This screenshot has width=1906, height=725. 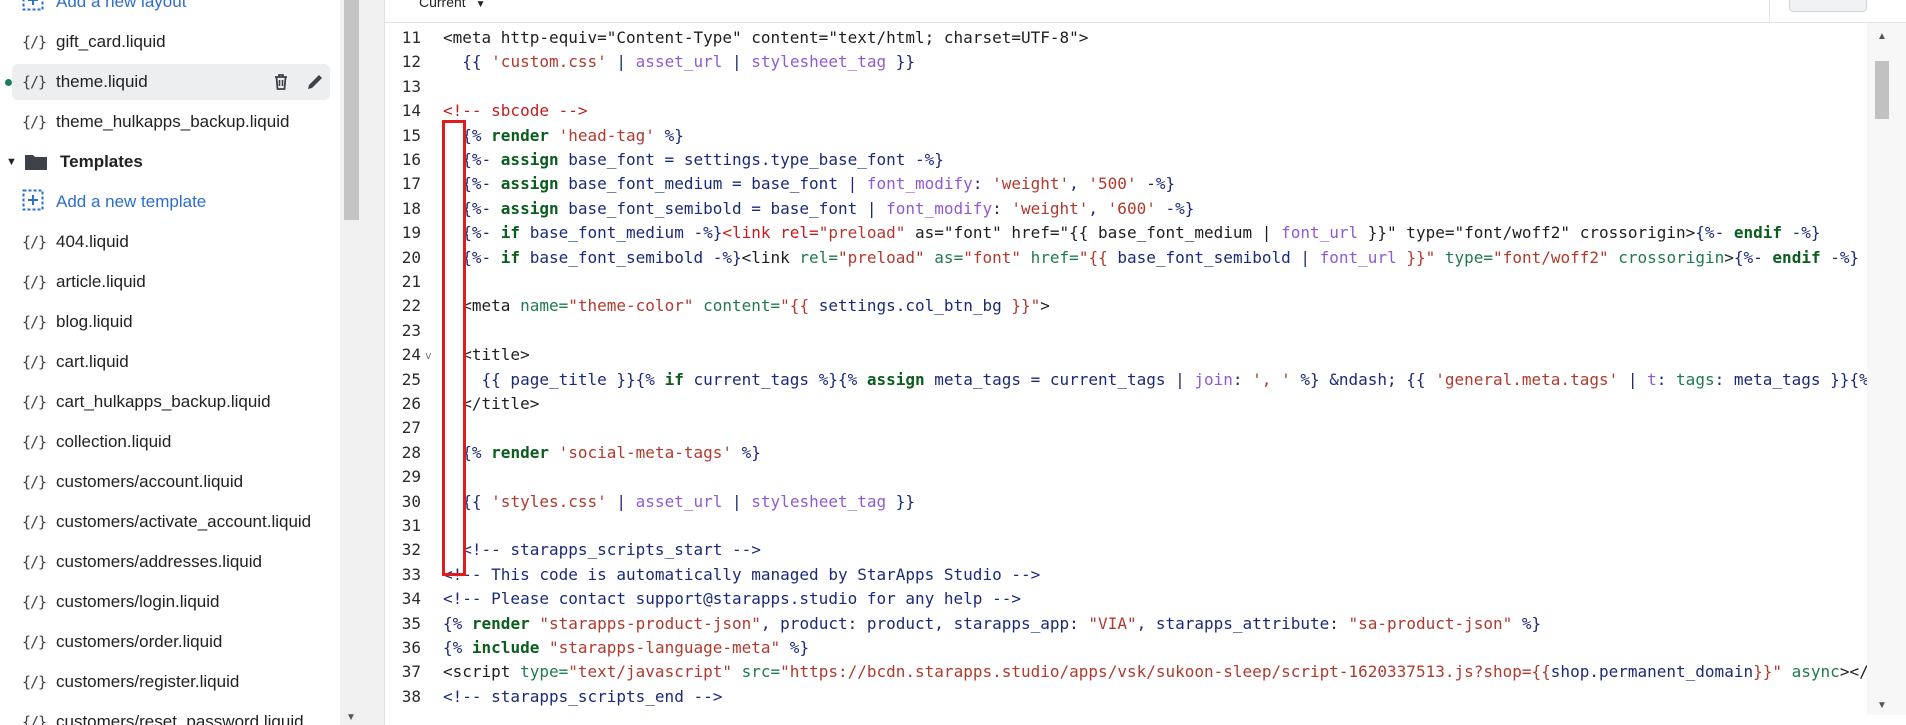 What do you see at coordinates (171, 402) in the screenshot?
I see `file-item: {/} cart_hulkapps_backup.liquid` at bounding box center [171, 402].